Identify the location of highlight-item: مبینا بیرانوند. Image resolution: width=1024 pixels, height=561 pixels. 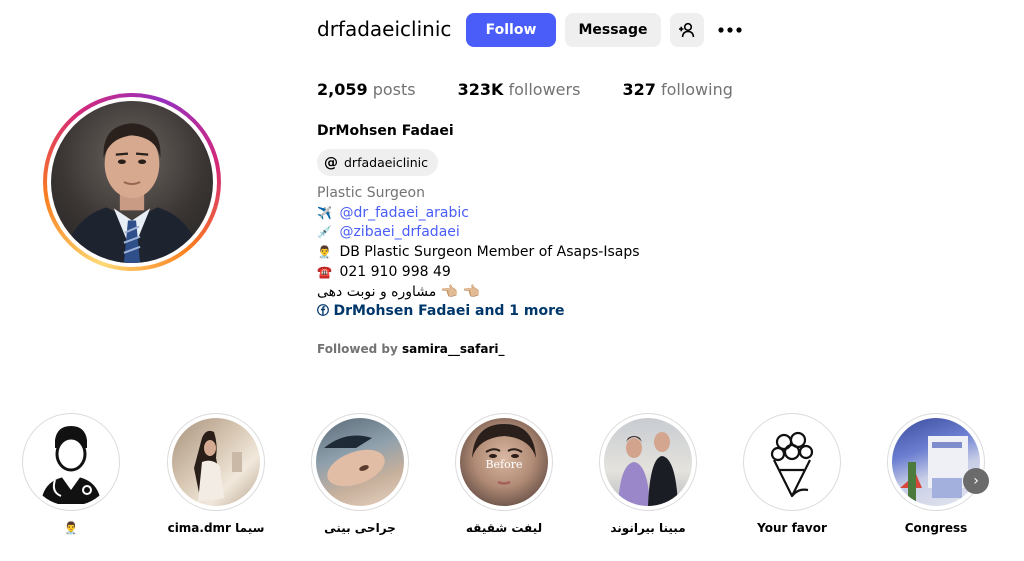
(648, 474).